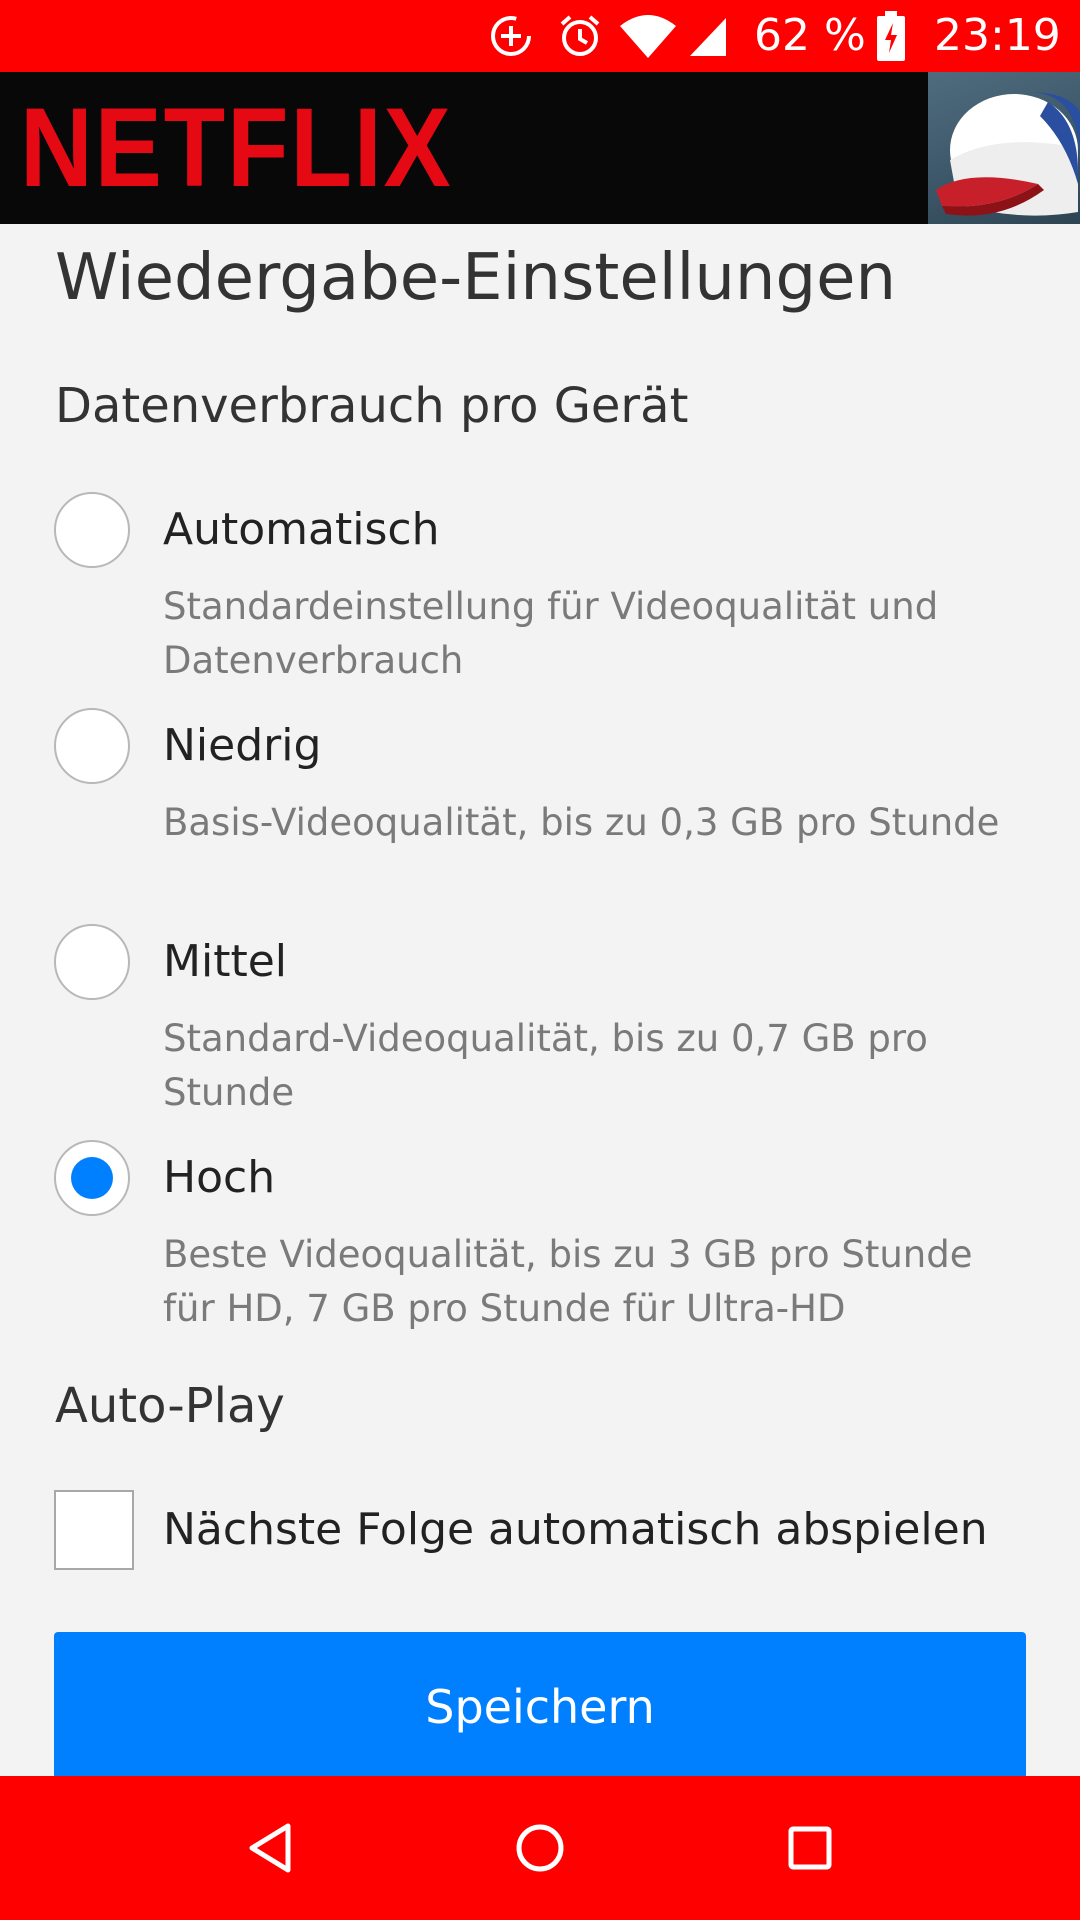 The width and height of the screenshot is (1080, 1920). What do you see at coordinates (219, 1177) in the screenshot?
I see `option-label: Hoch` at bounding box center [219, 1177].